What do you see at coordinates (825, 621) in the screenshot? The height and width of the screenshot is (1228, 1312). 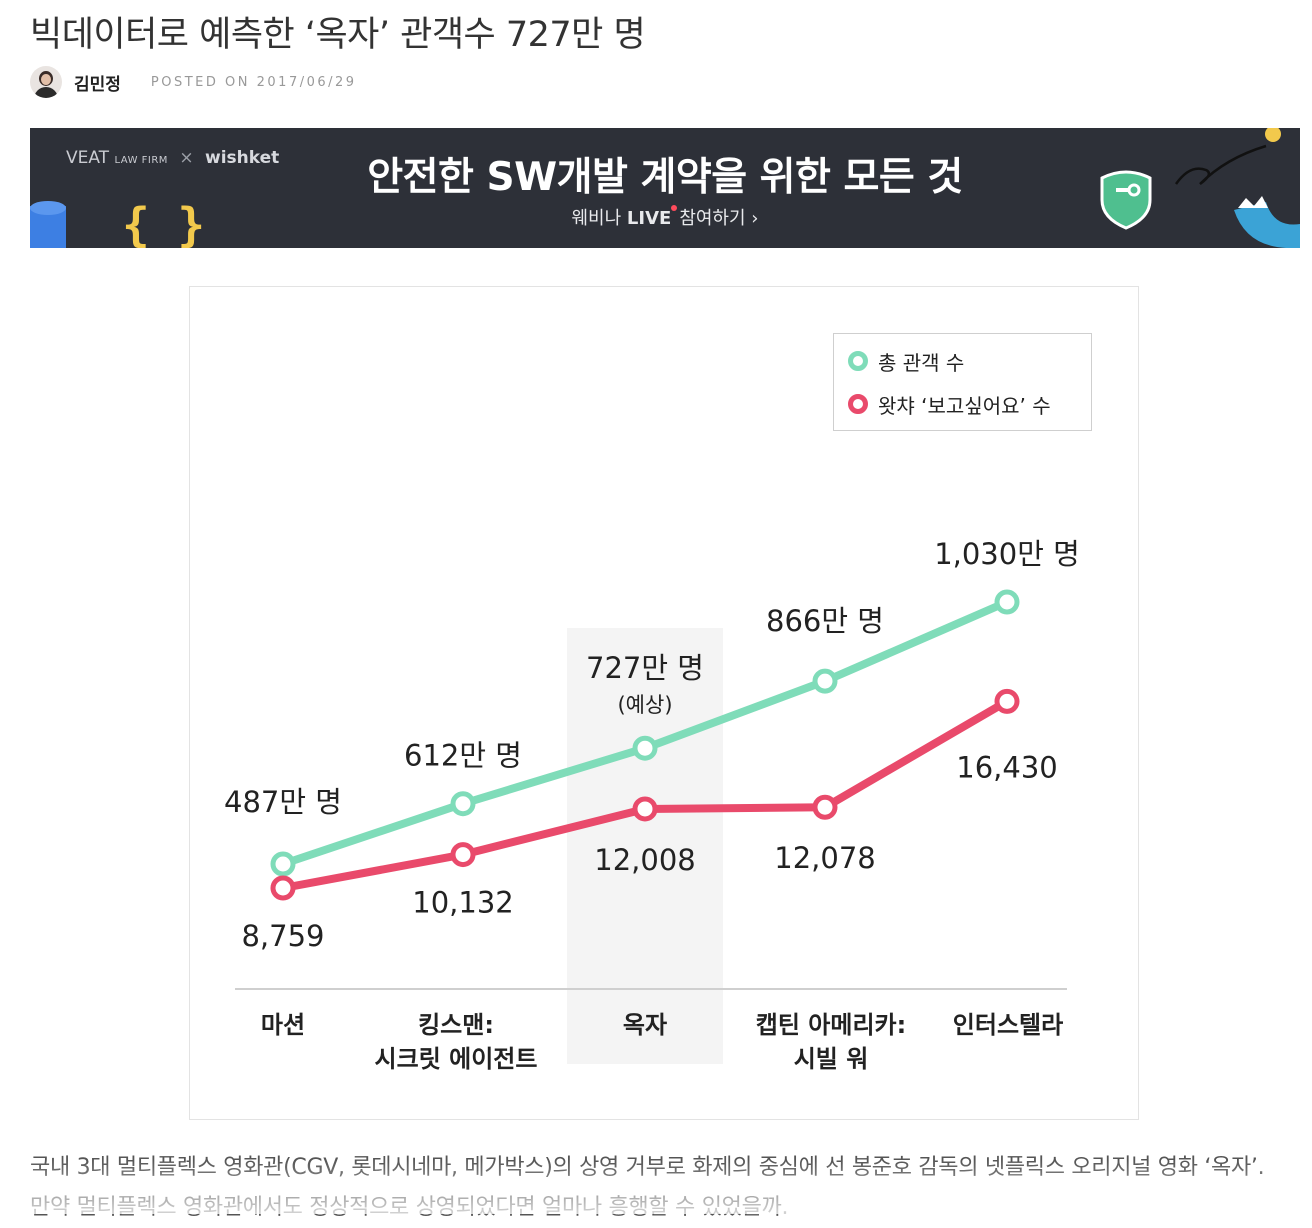 I see `data-label-total-audience: 866만 명` at bounding box center [825, 621].